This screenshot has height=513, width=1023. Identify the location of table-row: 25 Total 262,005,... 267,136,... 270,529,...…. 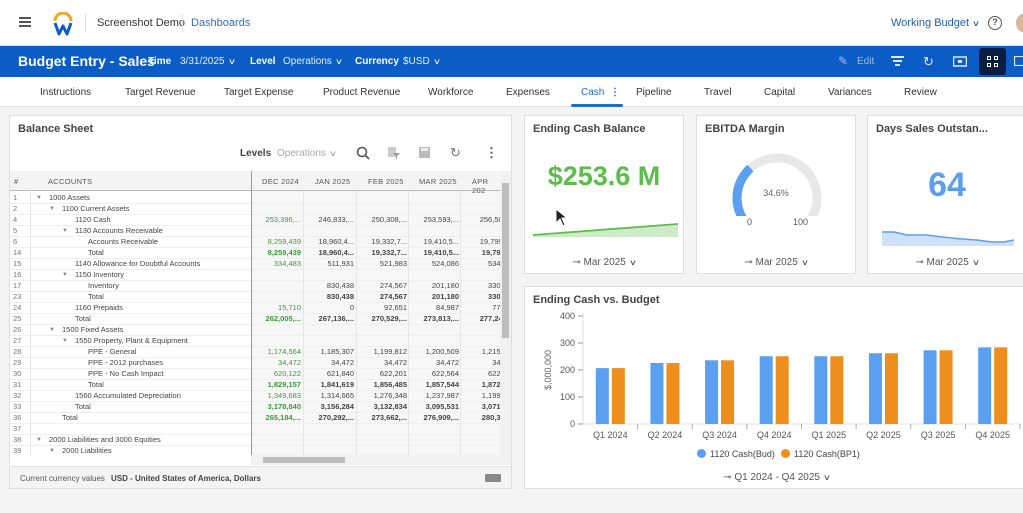
(260, 319).